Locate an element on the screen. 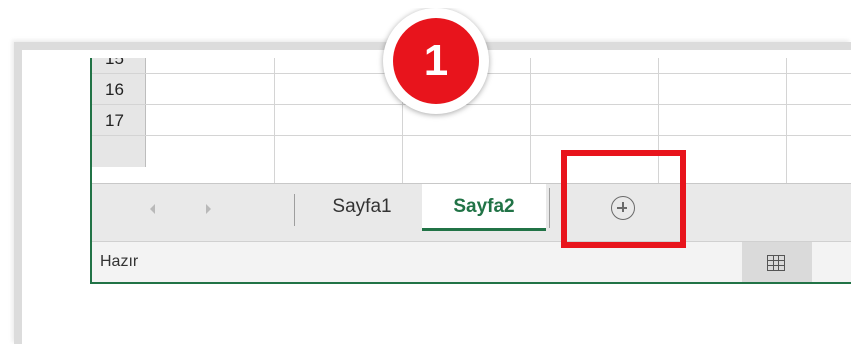 This screenshot has width=851, height=344. row-header: 17 is located at coordinates (119, 120).